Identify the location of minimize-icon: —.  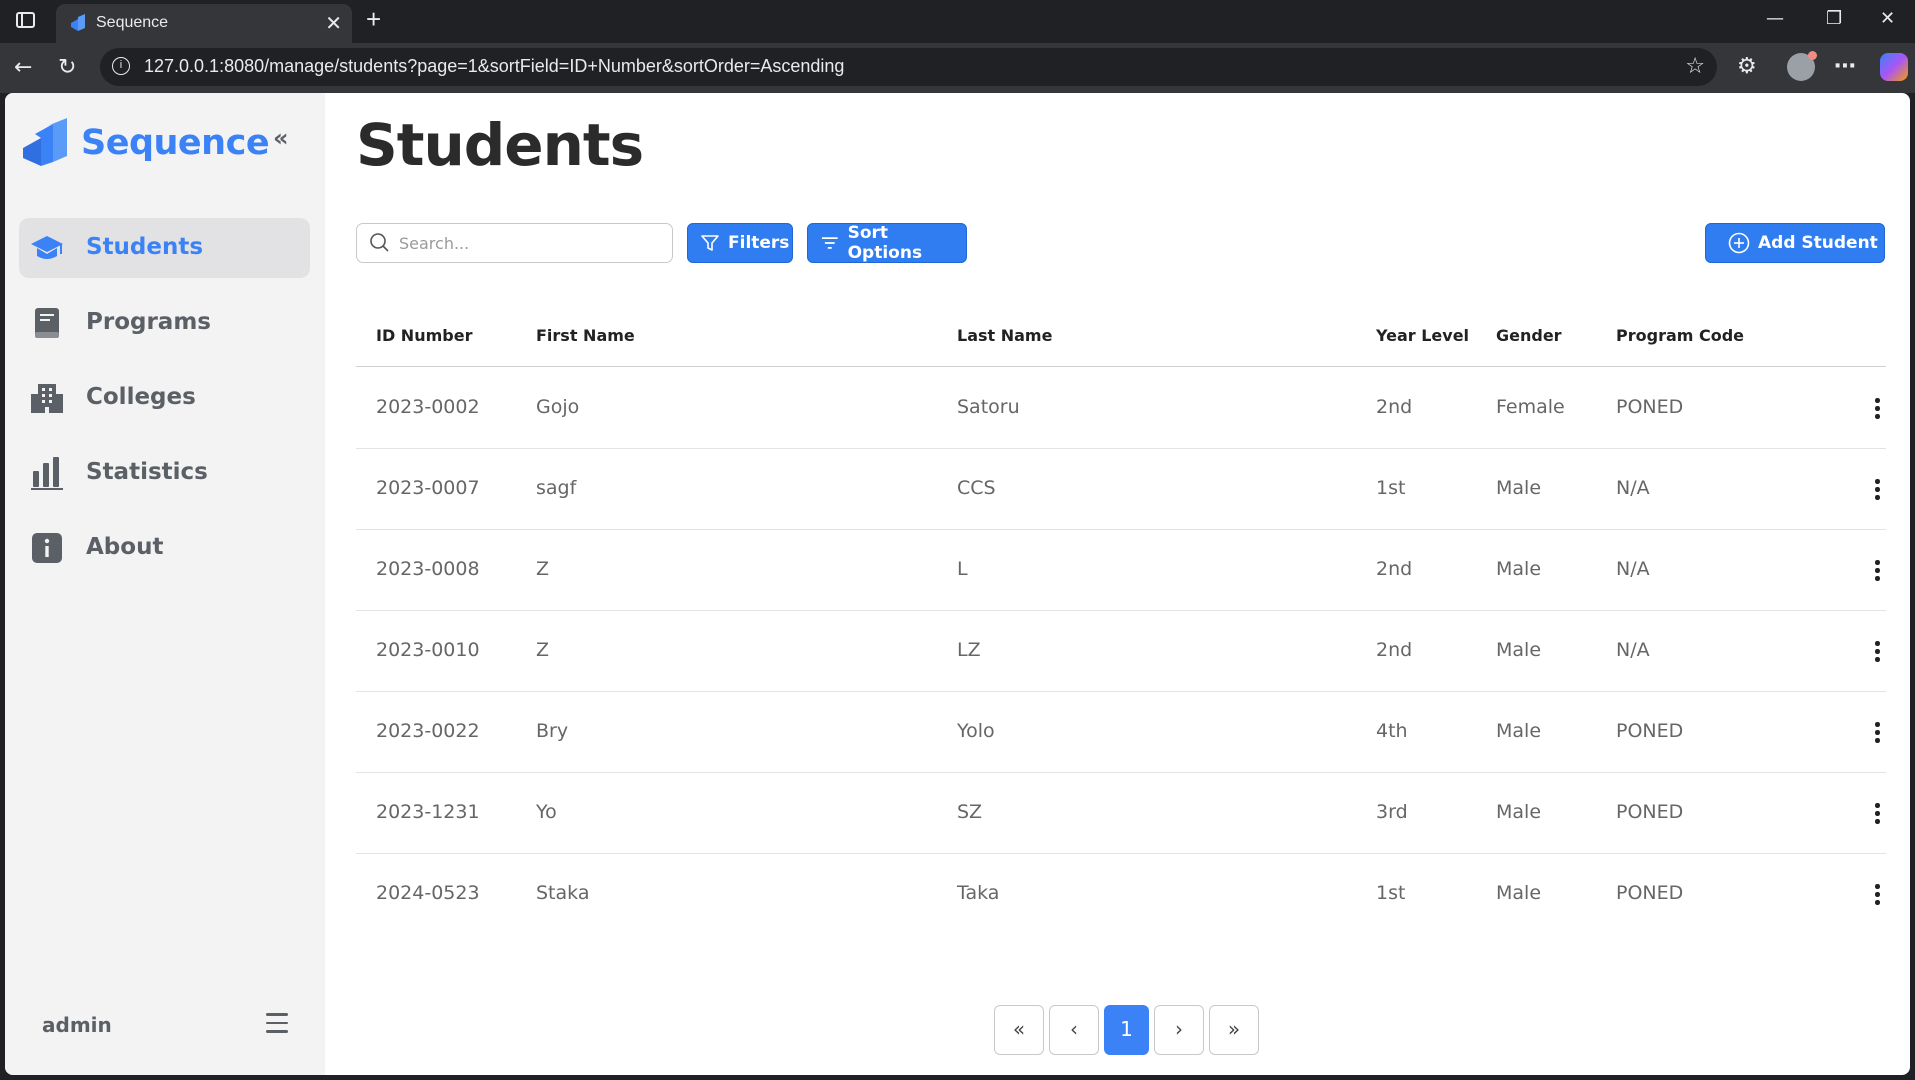
(1775, 18).